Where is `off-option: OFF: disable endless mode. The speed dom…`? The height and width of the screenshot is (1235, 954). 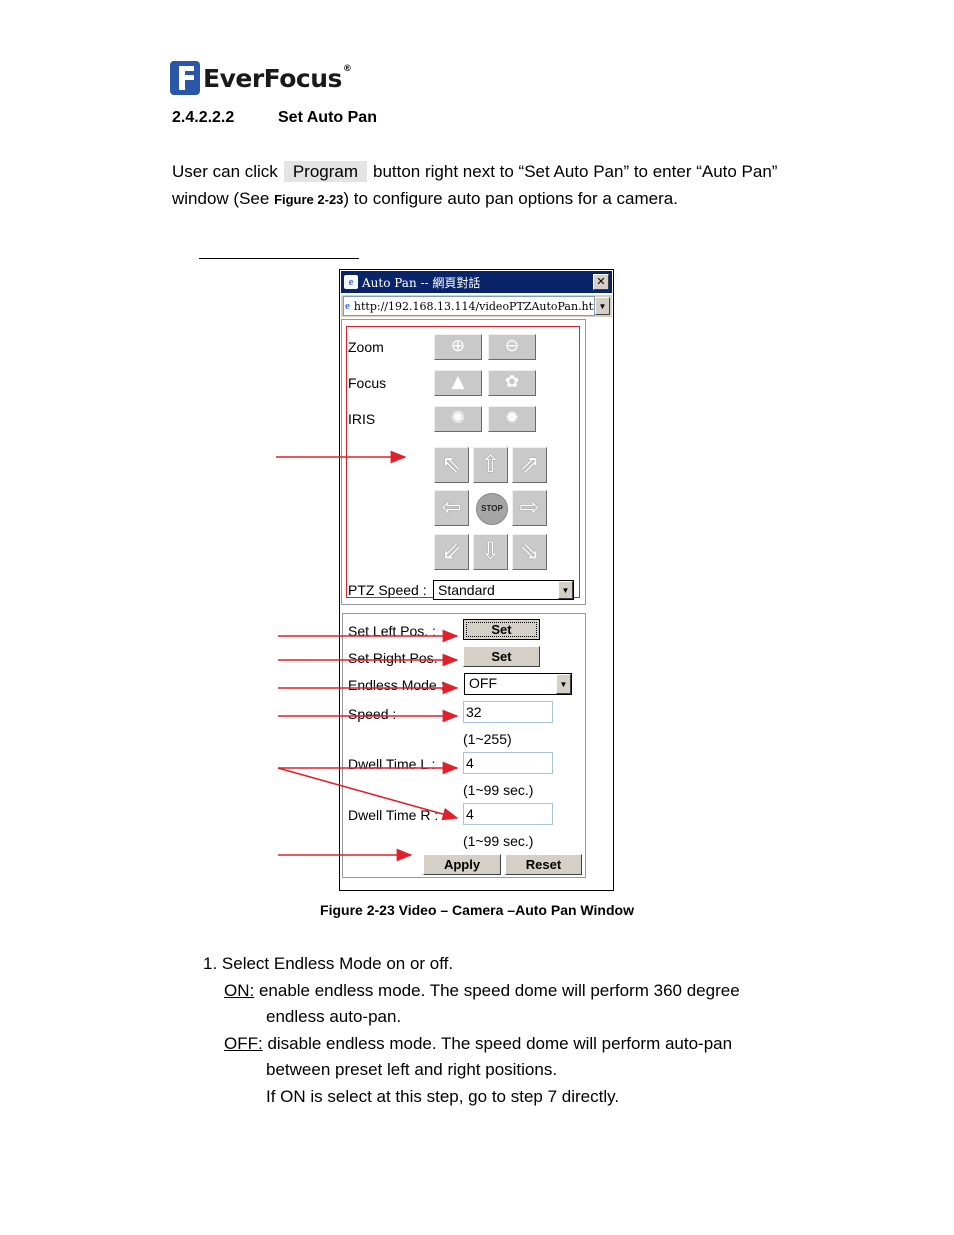 off-option: OFF: disable endless mode. The speed dom… is located at coordinates (478, 1043).